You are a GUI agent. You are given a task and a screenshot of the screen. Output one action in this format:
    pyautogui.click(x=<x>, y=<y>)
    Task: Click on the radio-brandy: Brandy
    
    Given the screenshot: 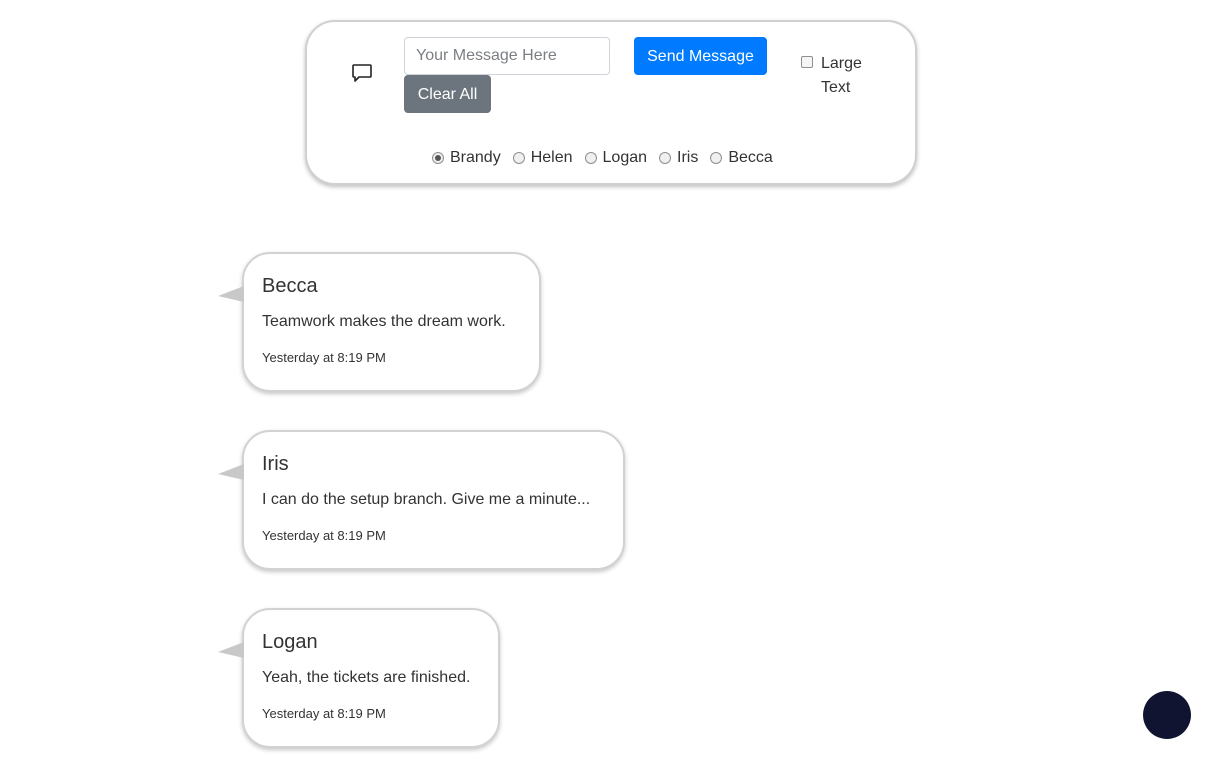 What is the action you would take?
    pyautogui.click(x=466, y=158)
    